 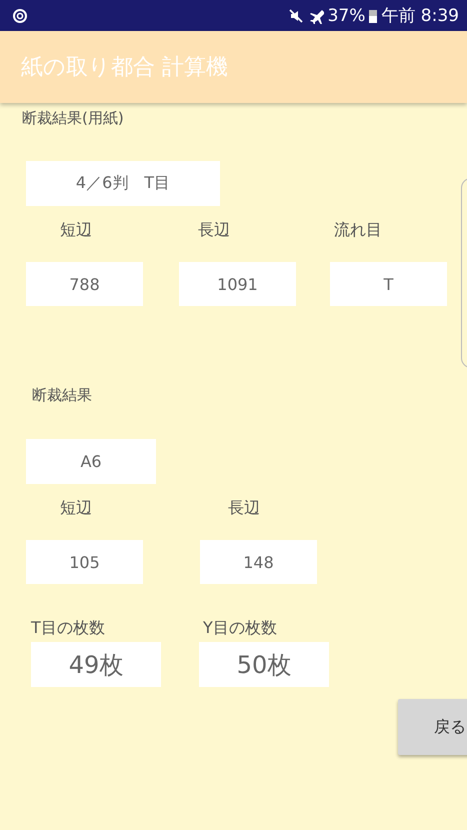 What do you see at coordinates (84, 284) in the screenshot?
I see `value-field: 788` at bounding box center [84, 284].